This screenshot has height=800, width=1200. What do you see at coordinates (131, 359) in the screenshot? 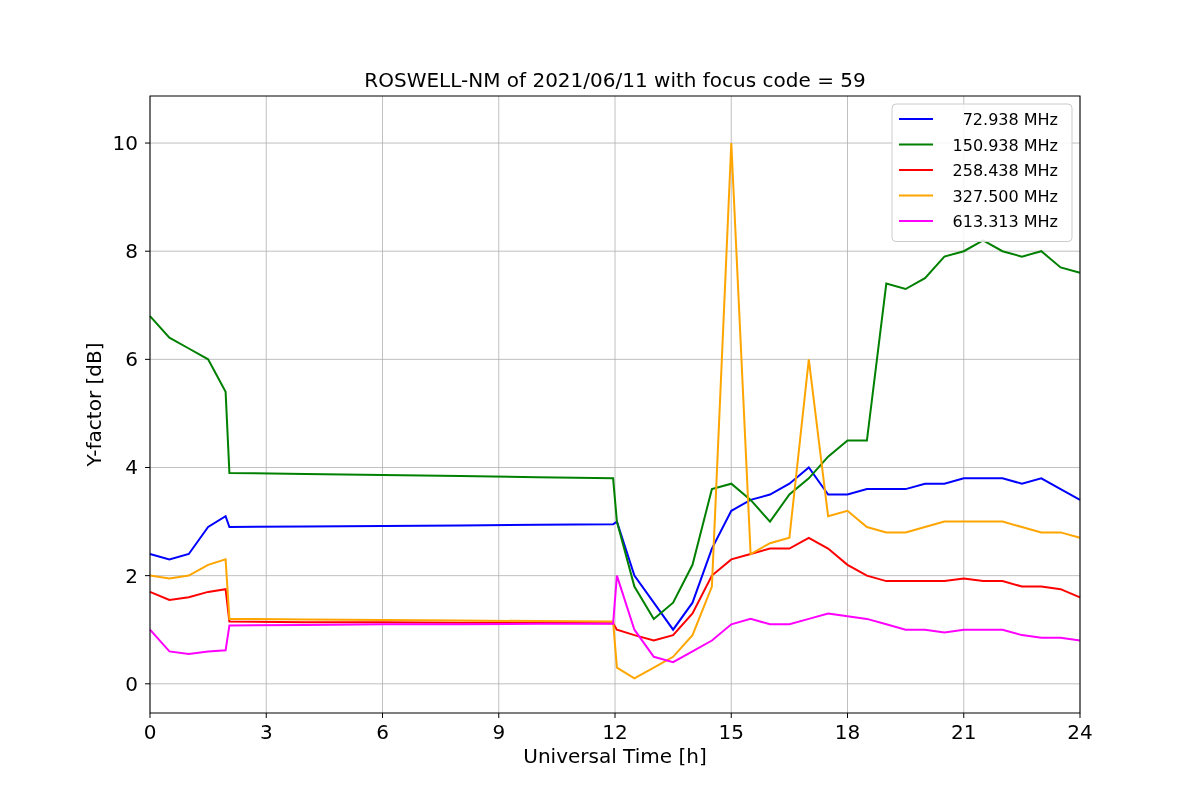
I see `y-tick-label: 6` at bounding box center [131, 359].